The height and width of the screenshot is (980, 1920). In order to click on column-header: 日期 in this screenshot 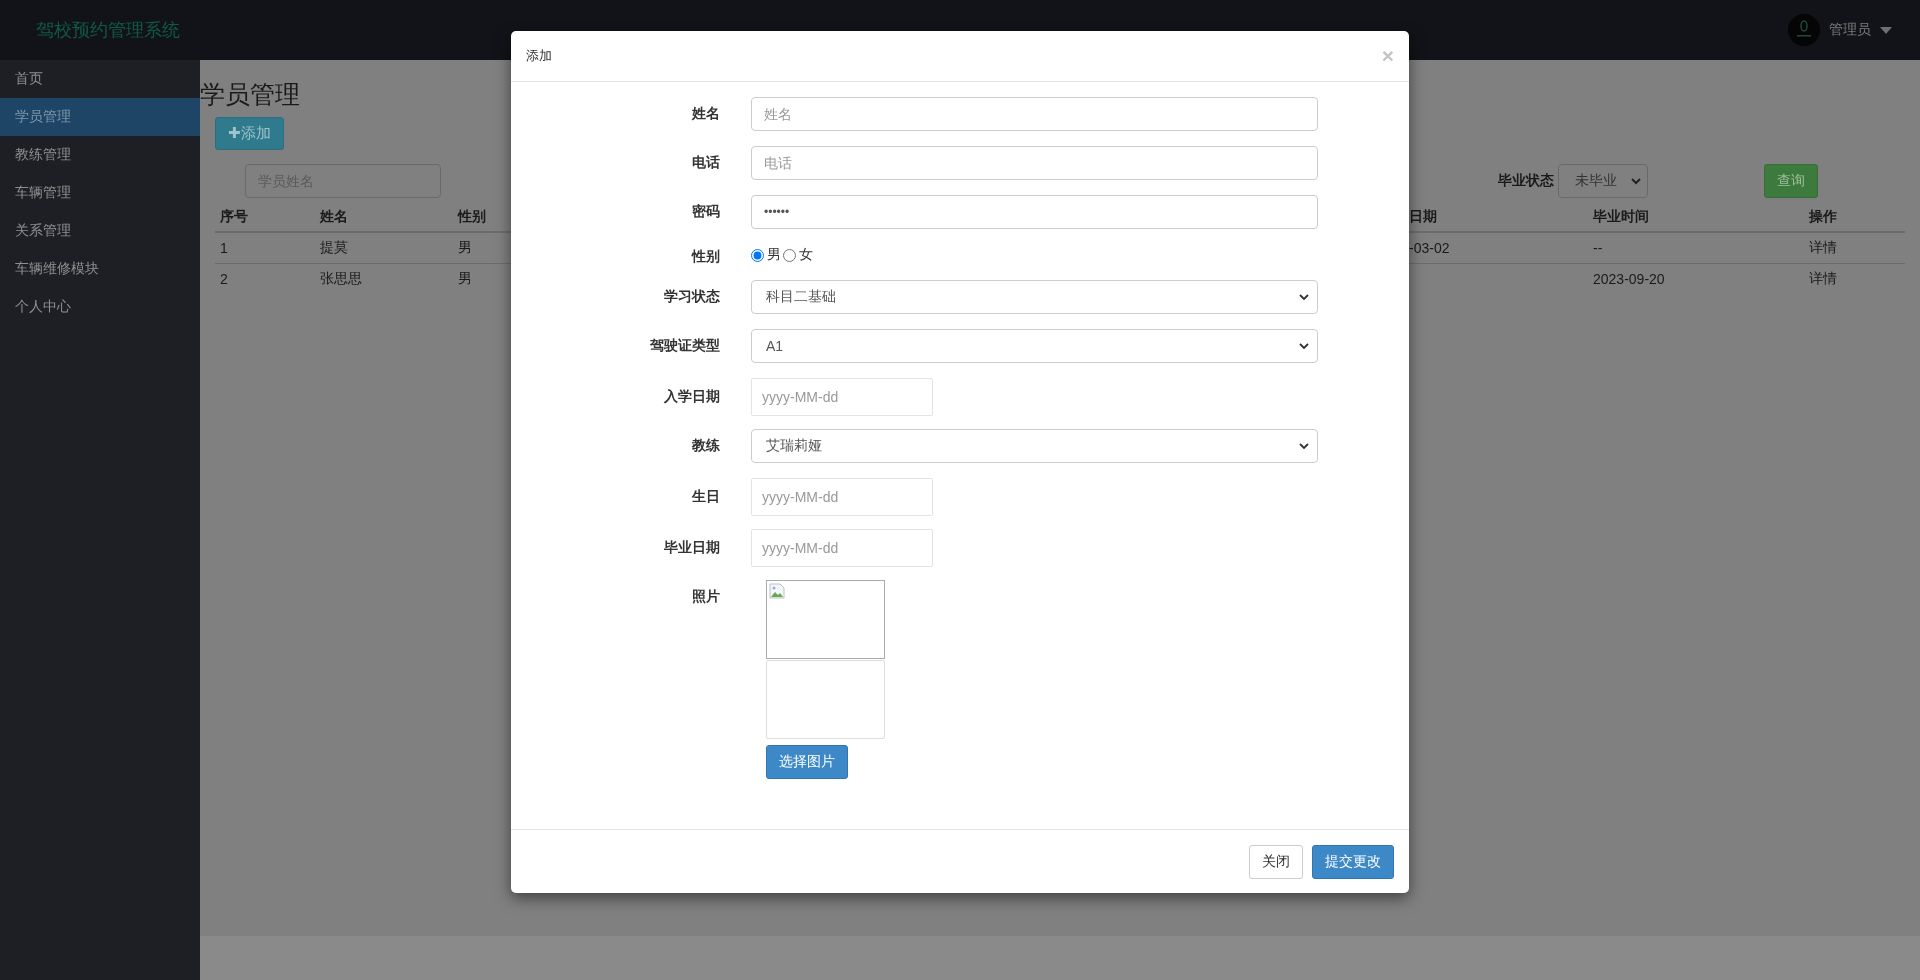, I will do `click(1423, 215)`.